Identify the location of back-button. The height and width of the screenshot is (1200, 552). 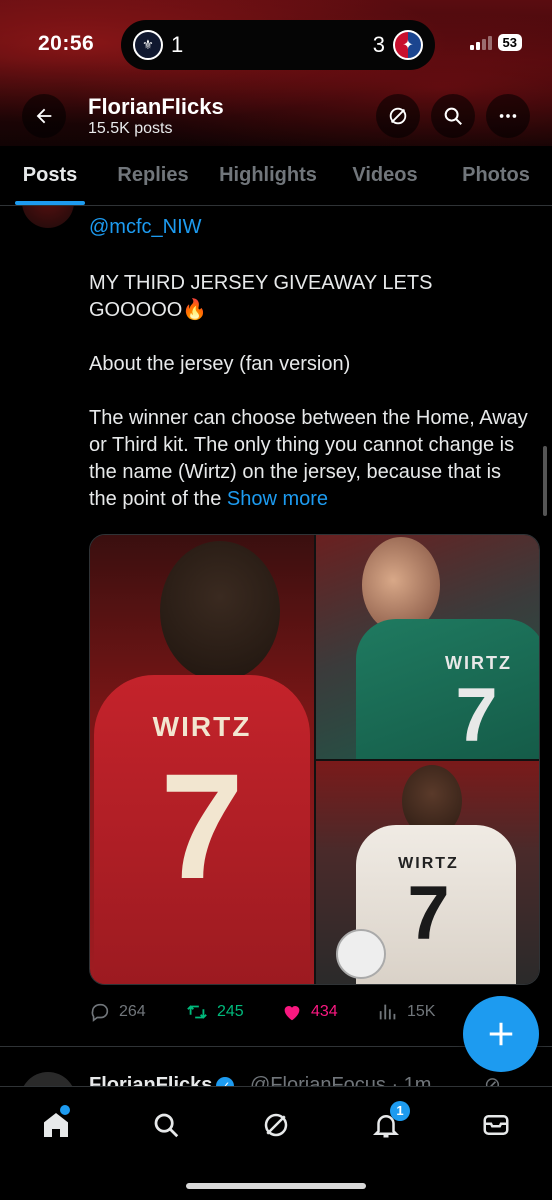
(44, 116).